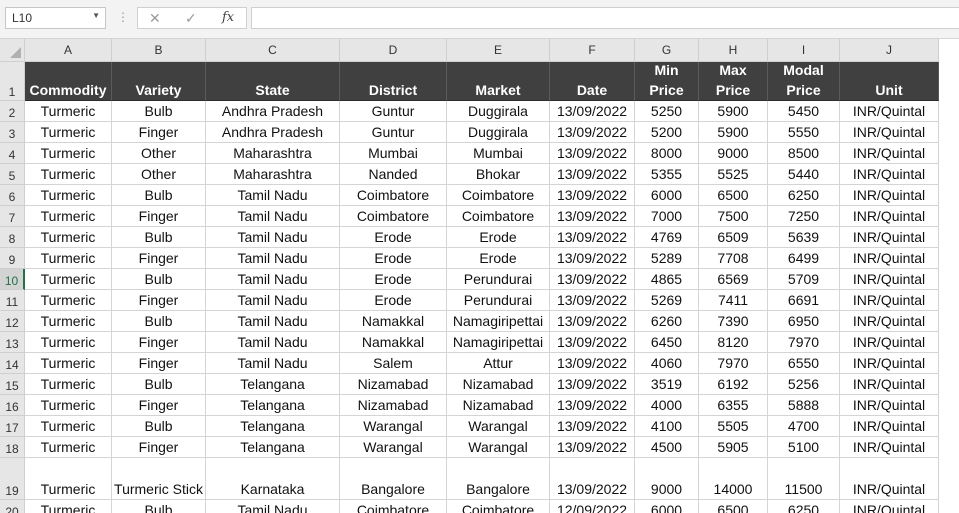  Describe the element at coordinates (733, 506) in the screenshot. I see `cell-h20: 6500` at that location.